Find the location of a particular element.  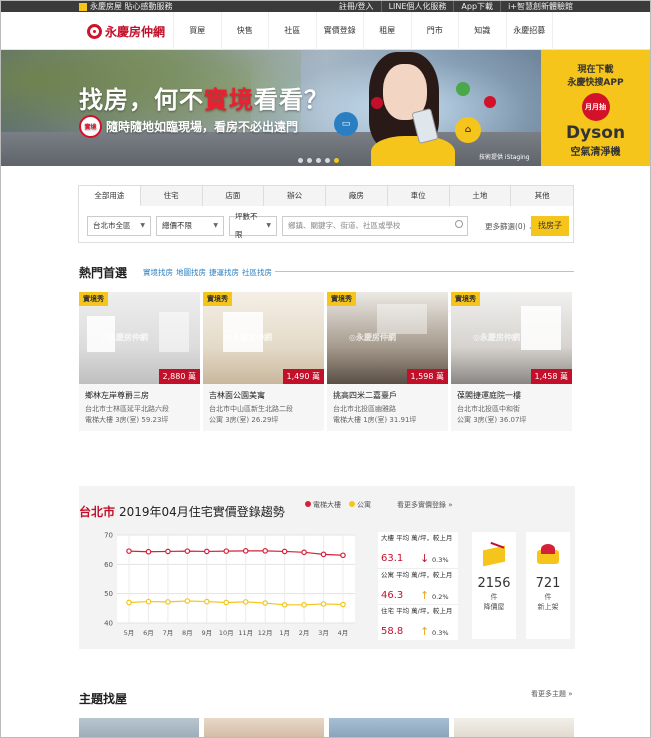

stat-change: 0.2% is located at coordinates (440, 597).